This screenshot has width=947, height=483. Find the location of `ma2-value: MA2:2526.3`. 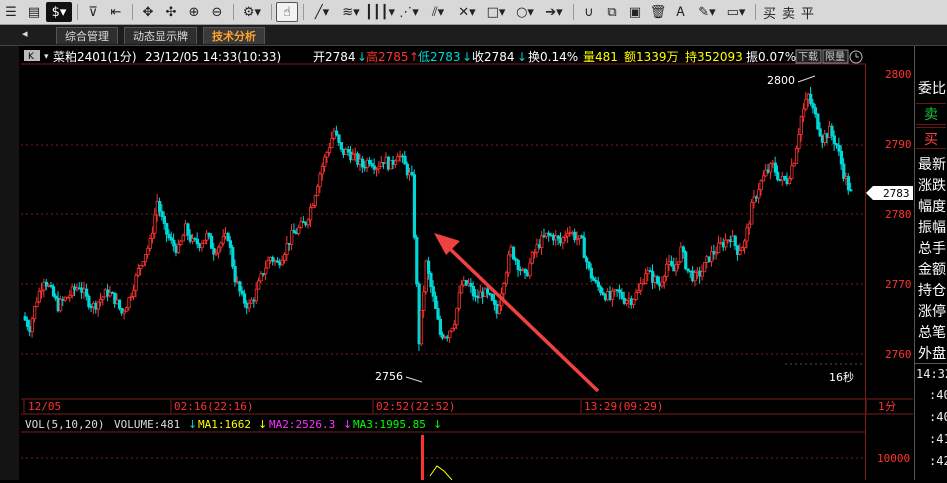

ma2-value: MA2:2526.3 is located at coordinates (302, 424).